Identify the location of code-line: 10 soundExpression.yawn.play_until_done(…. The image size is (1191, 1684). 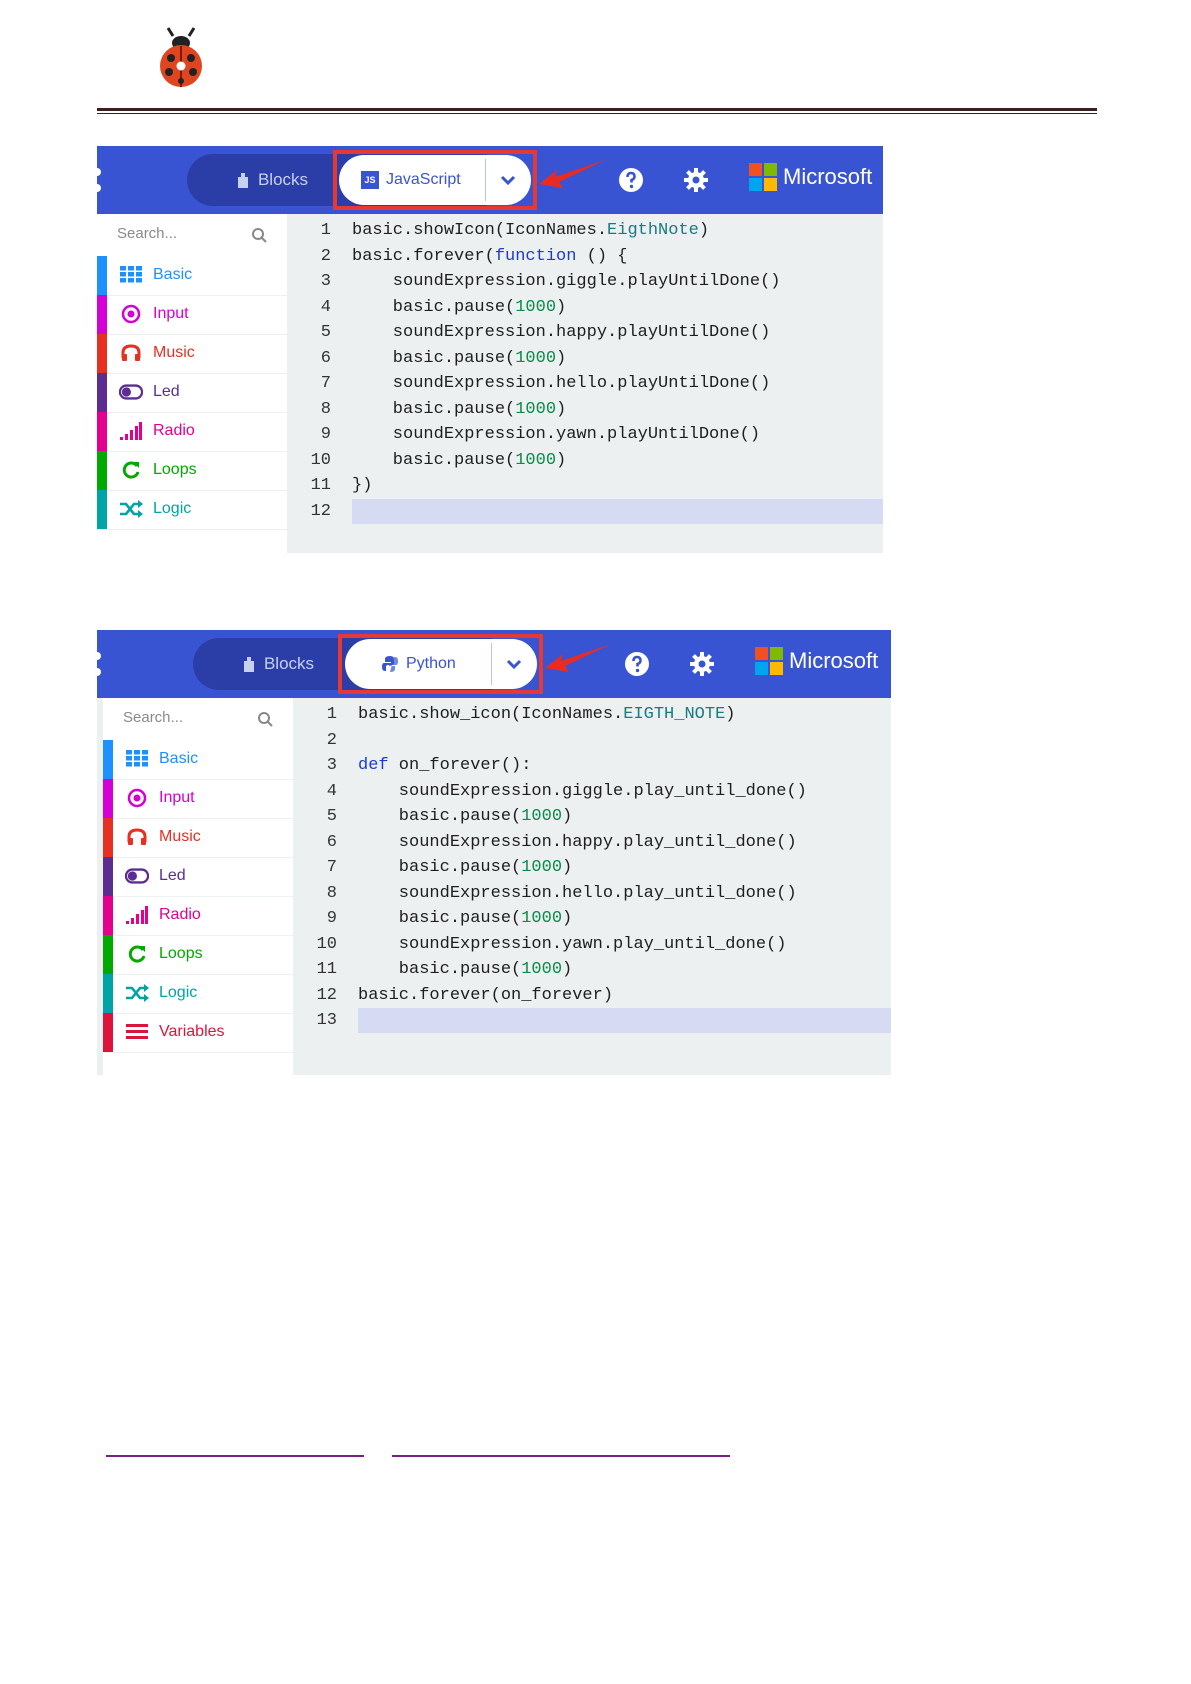
(592, 944).